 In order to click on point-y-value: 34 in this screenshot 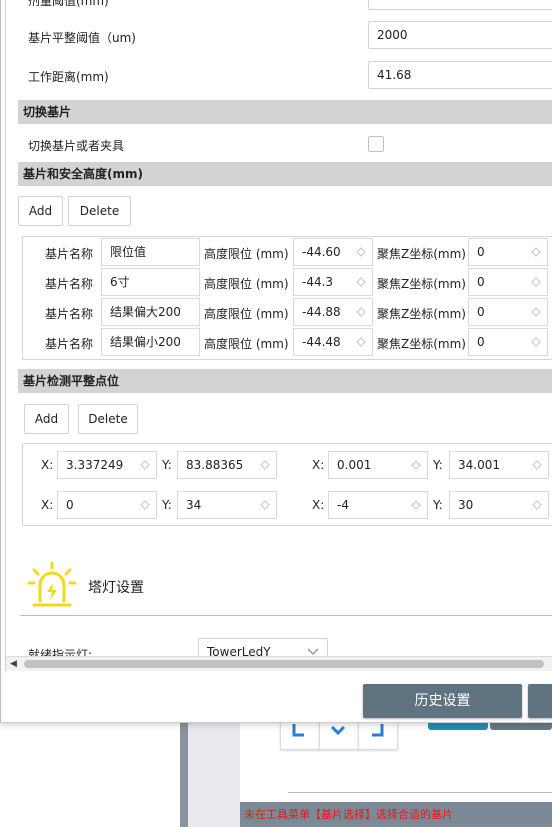, I will do `click(194, 505)`.